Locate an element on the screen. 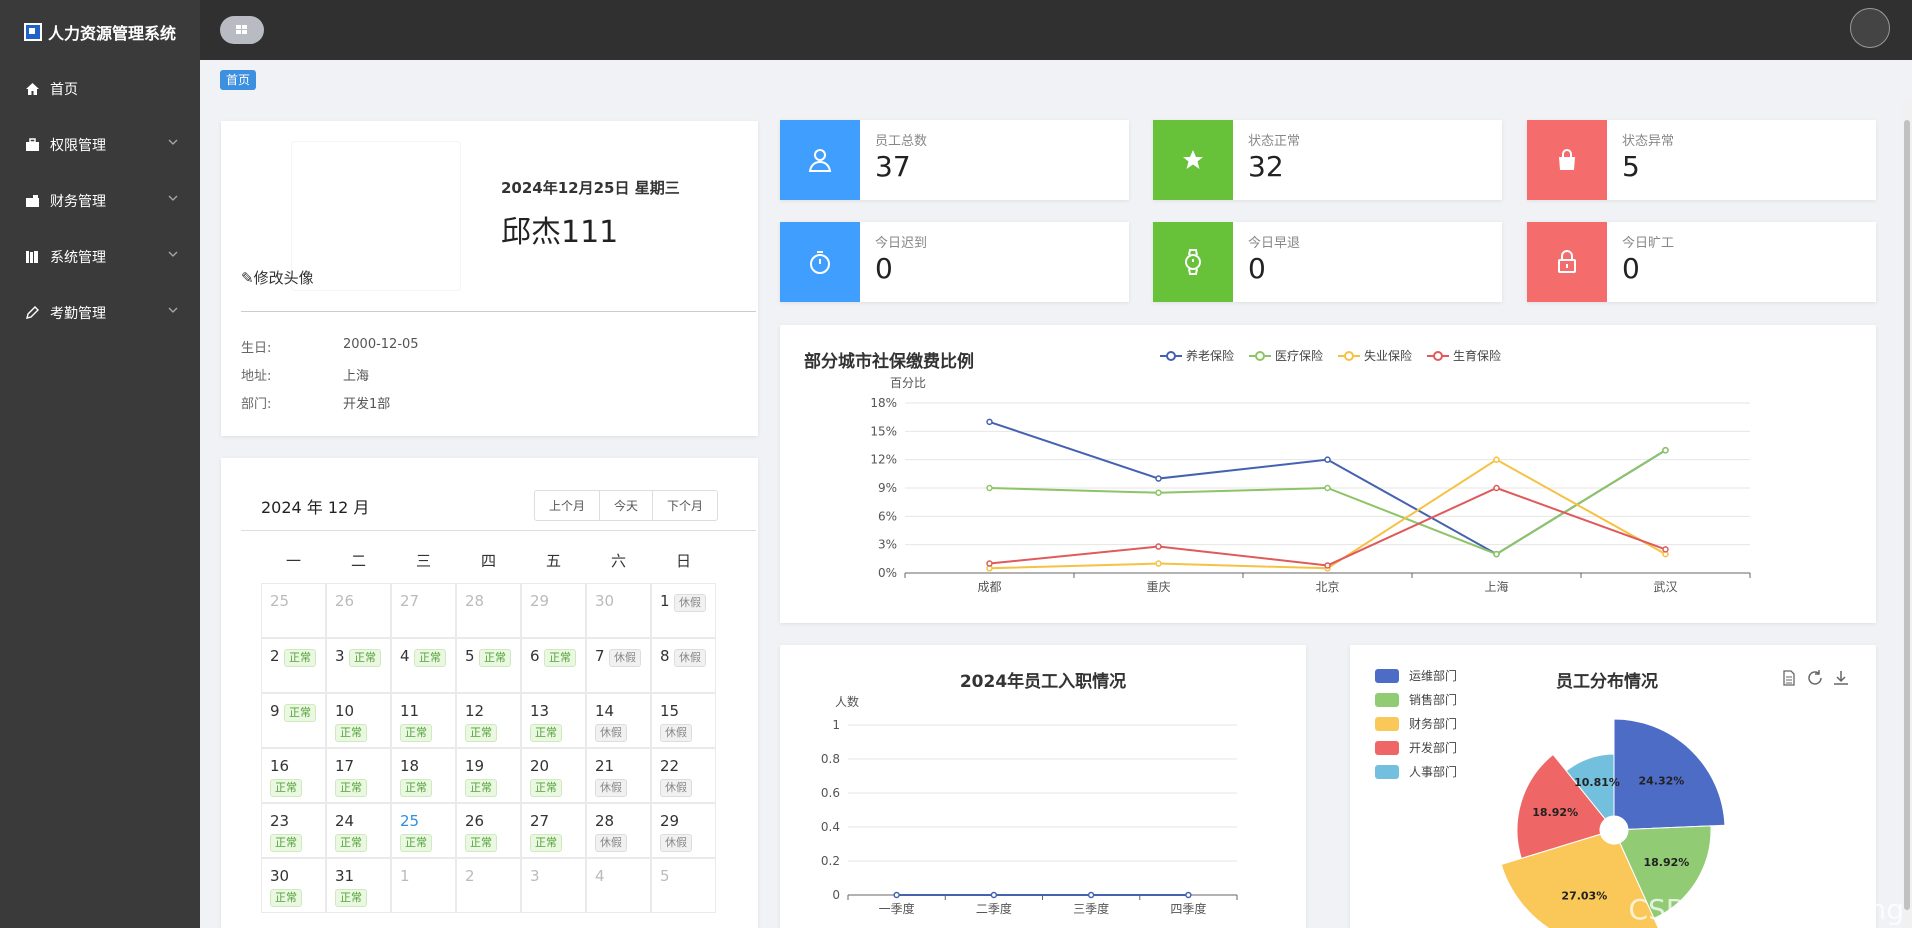 The height and width of the screenshot is (928, 1912). calendar-day-cell: 10 正常 is located at coordinates (358, 720).